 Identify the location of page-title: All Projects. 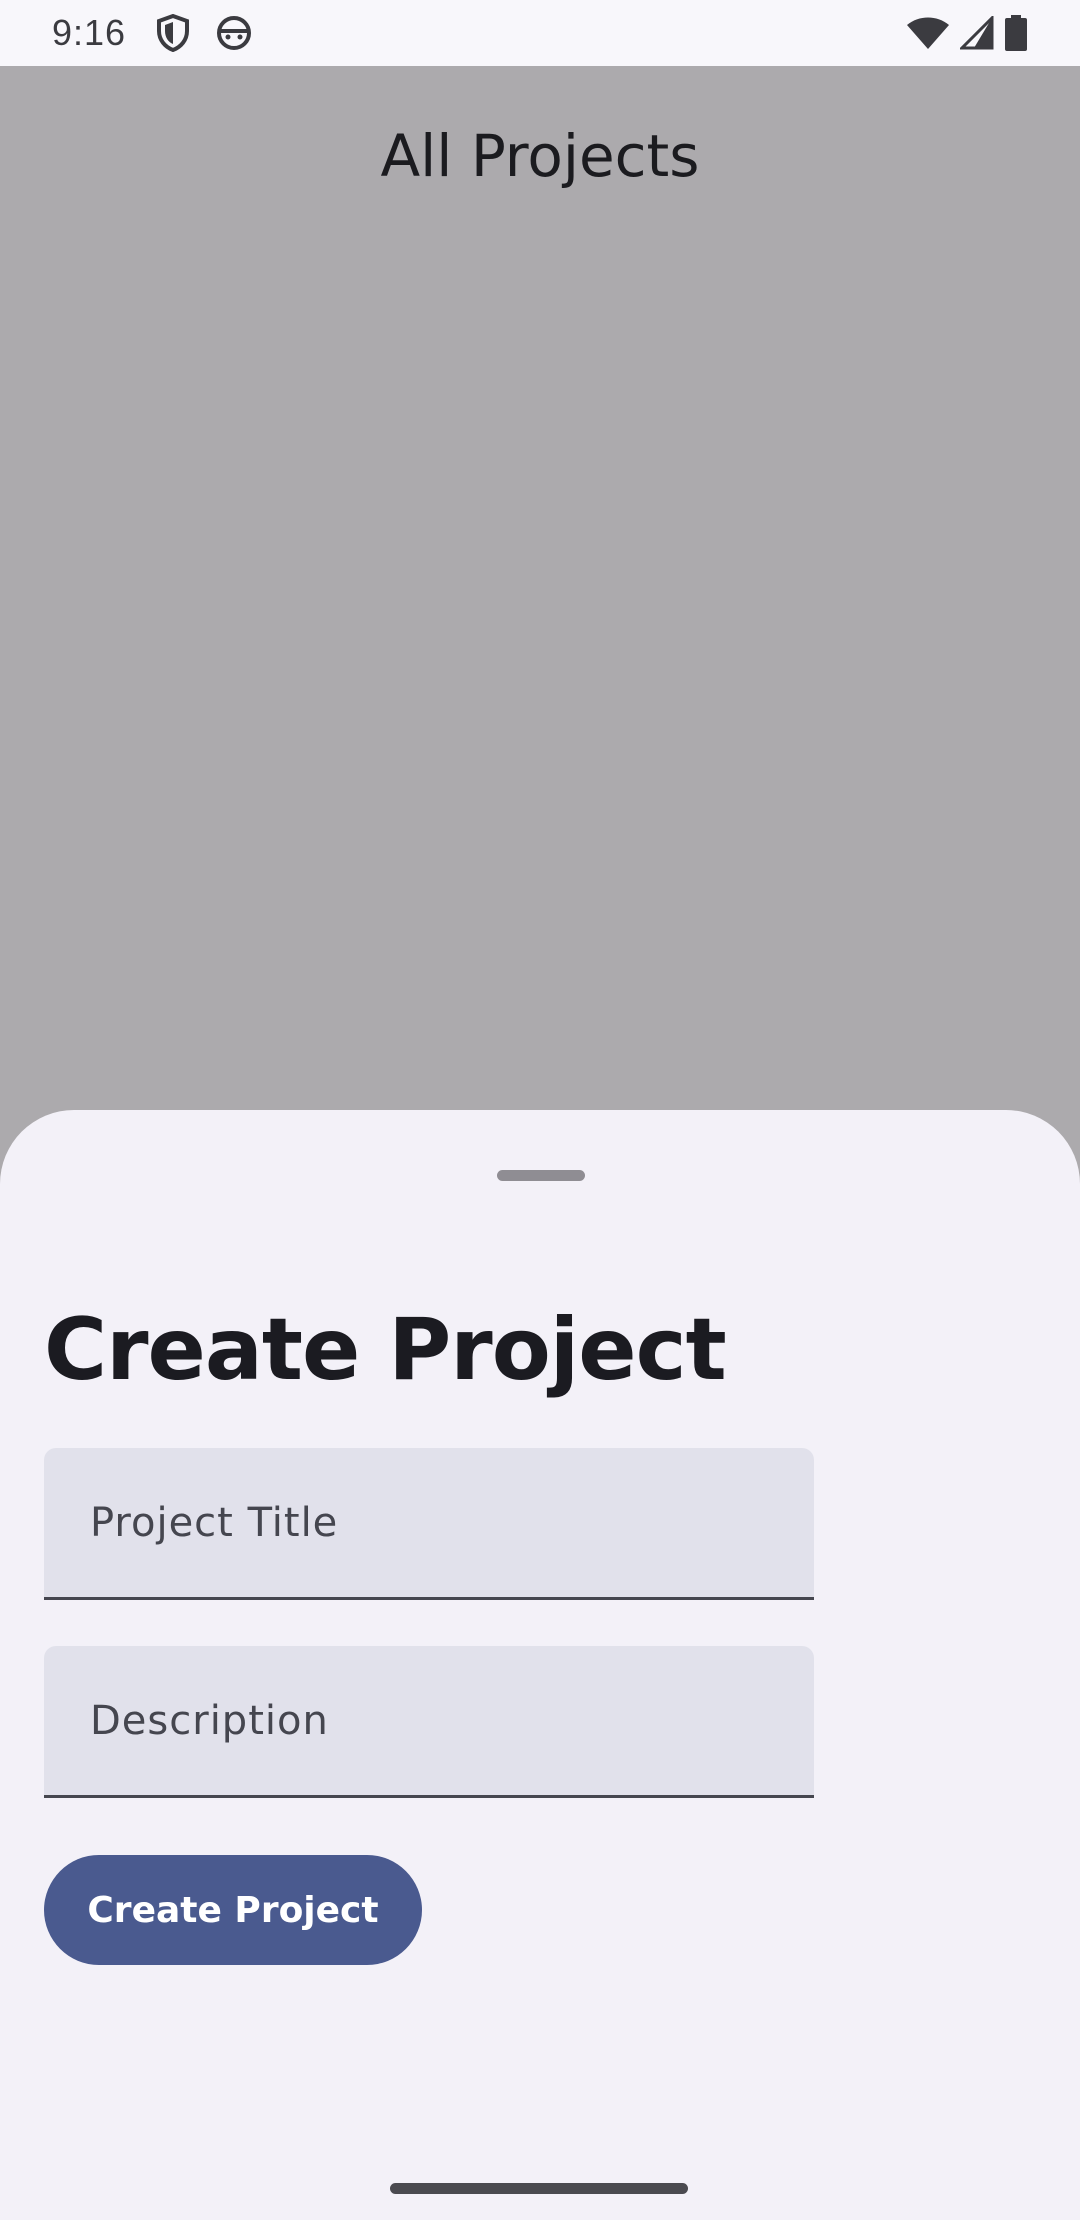
(540, 156).